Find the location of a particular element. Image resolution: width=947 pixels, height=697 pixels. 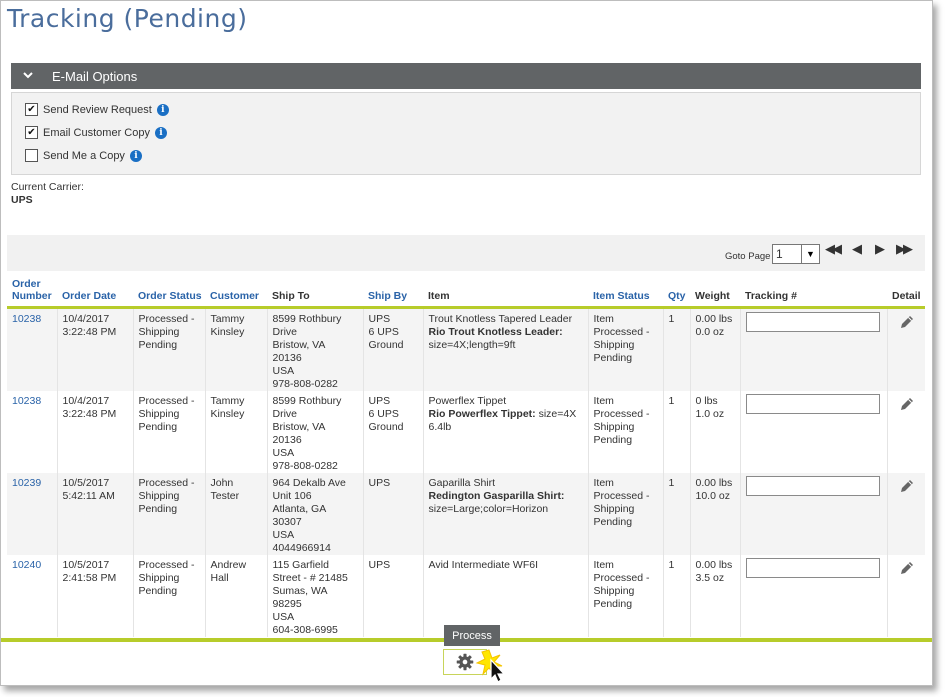

order-number-cell: 10239 is located at coordinates (32, 514).